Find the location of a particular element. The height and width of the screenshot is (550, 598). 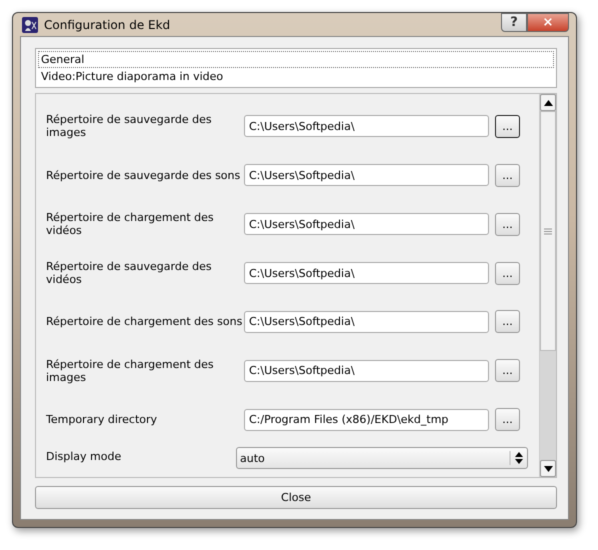

close-button: Close is located at coordinates (296, 497).